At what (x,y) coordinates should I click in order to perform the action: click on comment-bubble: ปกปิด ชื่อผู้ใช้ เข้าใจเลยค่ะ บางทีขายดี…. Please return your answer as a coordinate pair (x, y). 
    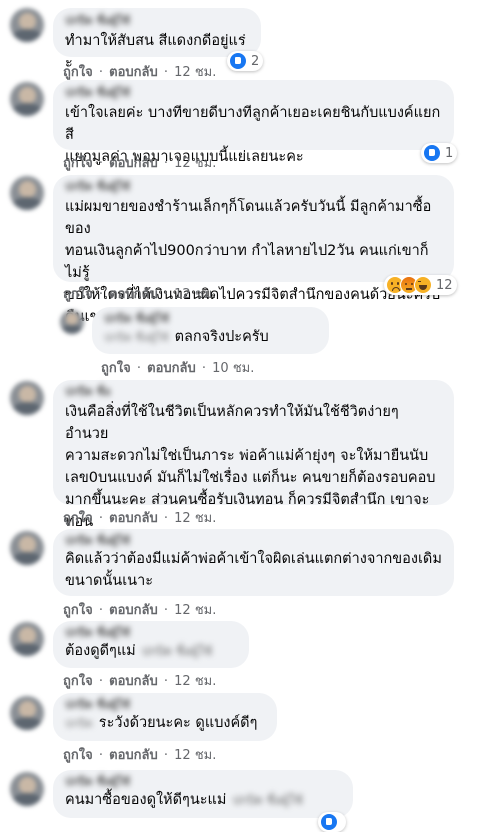
    Looking at the image, I should click on (253, 122).